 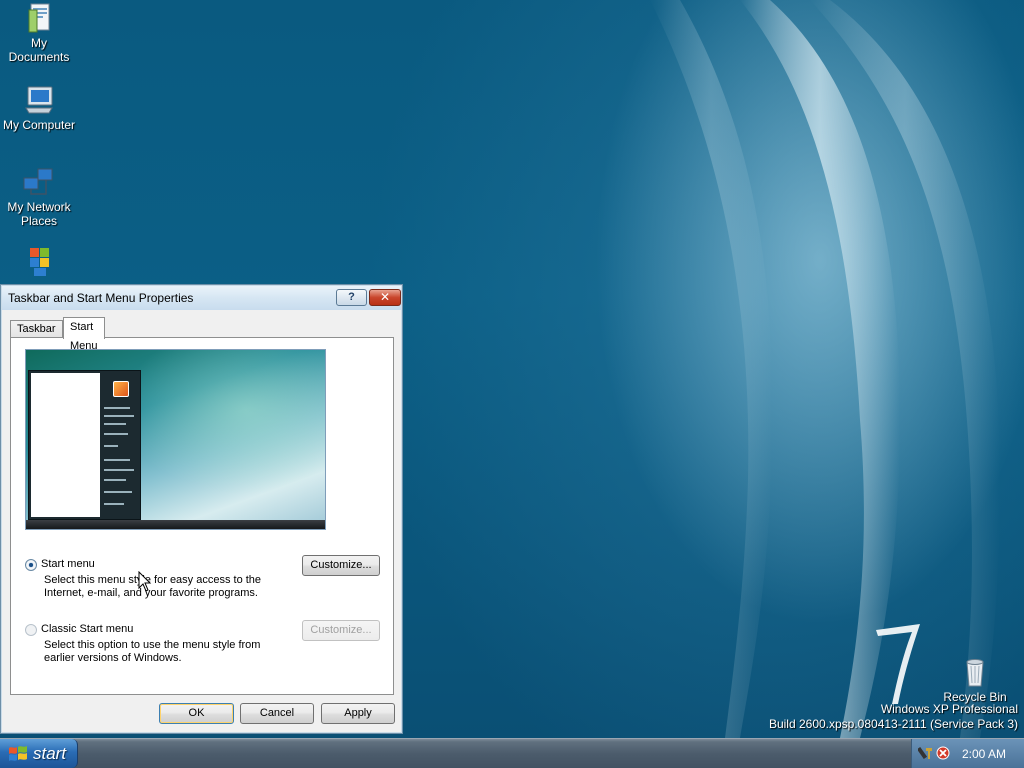 I want to click on computer-icon, so click(x=39, y=100).